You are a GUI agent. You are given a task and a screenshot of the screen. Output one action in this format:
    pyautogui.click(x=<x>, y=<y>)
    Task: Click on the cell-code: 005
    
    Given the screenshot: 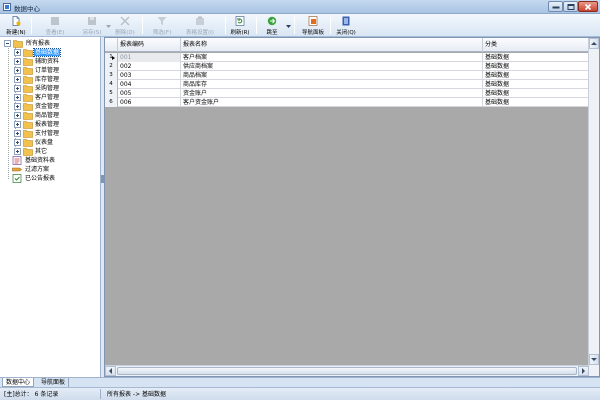 What is the action you would take?
    pyautogui.click(x=149, y=93)
    